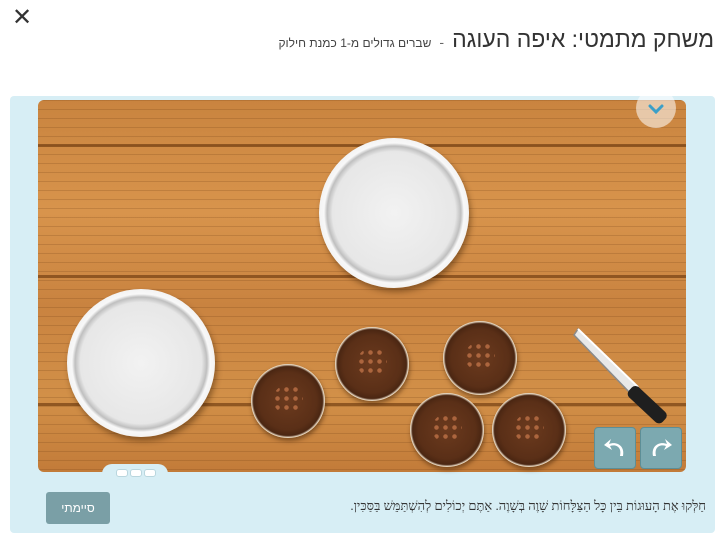  I want to click on drawer-handle, so click(135, 472).